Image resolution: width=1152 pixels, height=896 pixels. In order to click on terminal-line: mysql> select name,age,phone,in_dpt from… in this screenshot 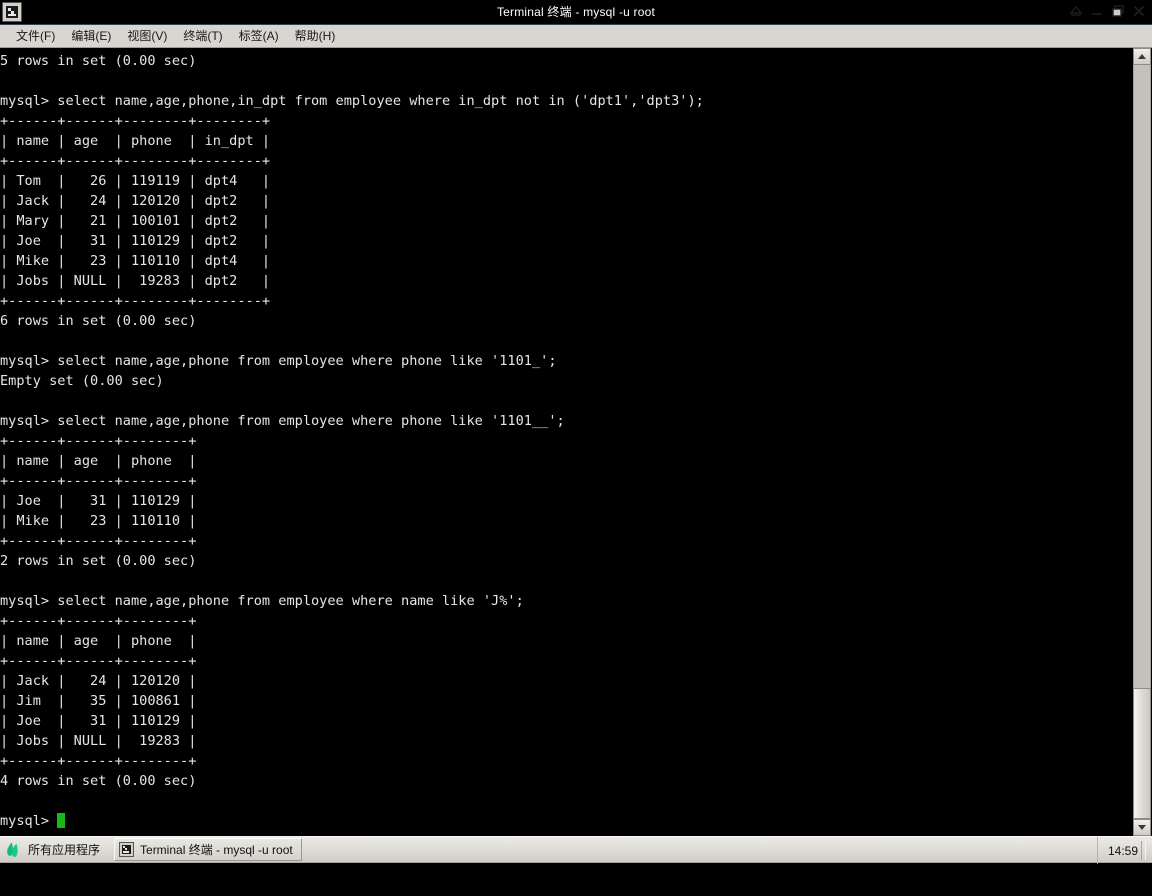, I will do `click(352, 101)`.